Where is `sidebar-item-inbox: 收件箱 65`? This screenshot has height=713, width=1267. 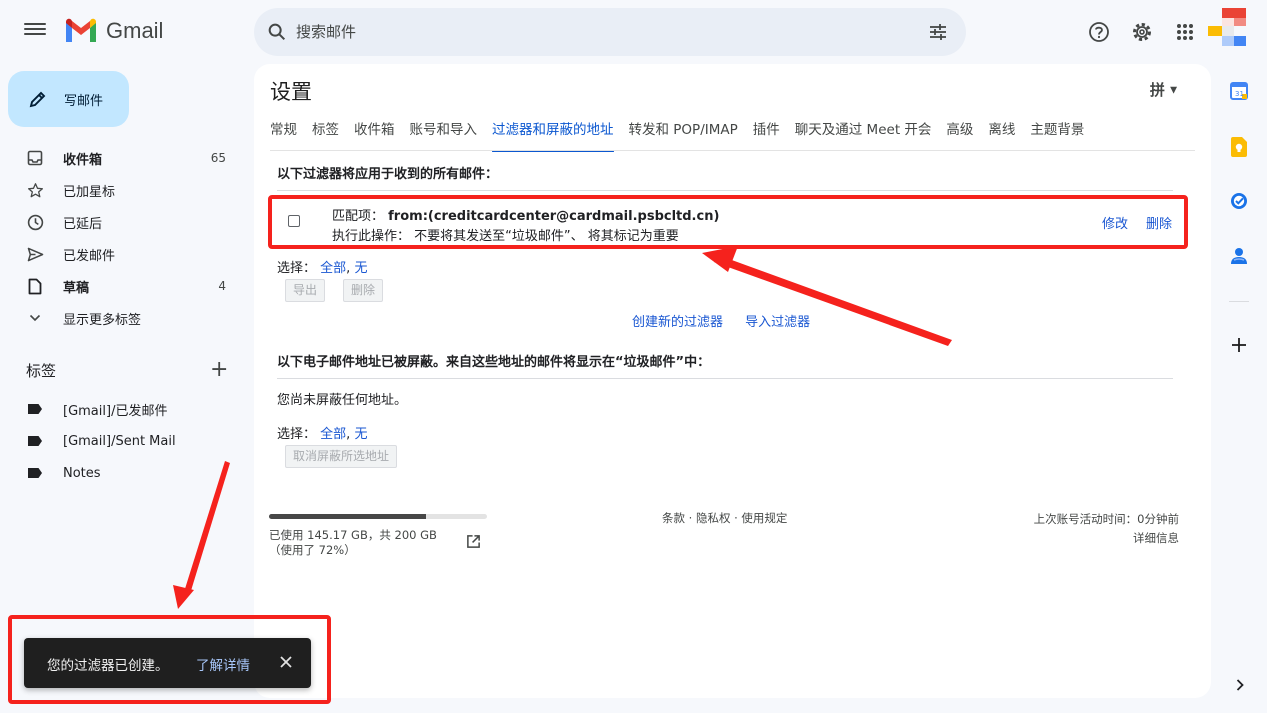 sidebar-item-inbox: 收件箱 65 is located at coordinates (122, 158).